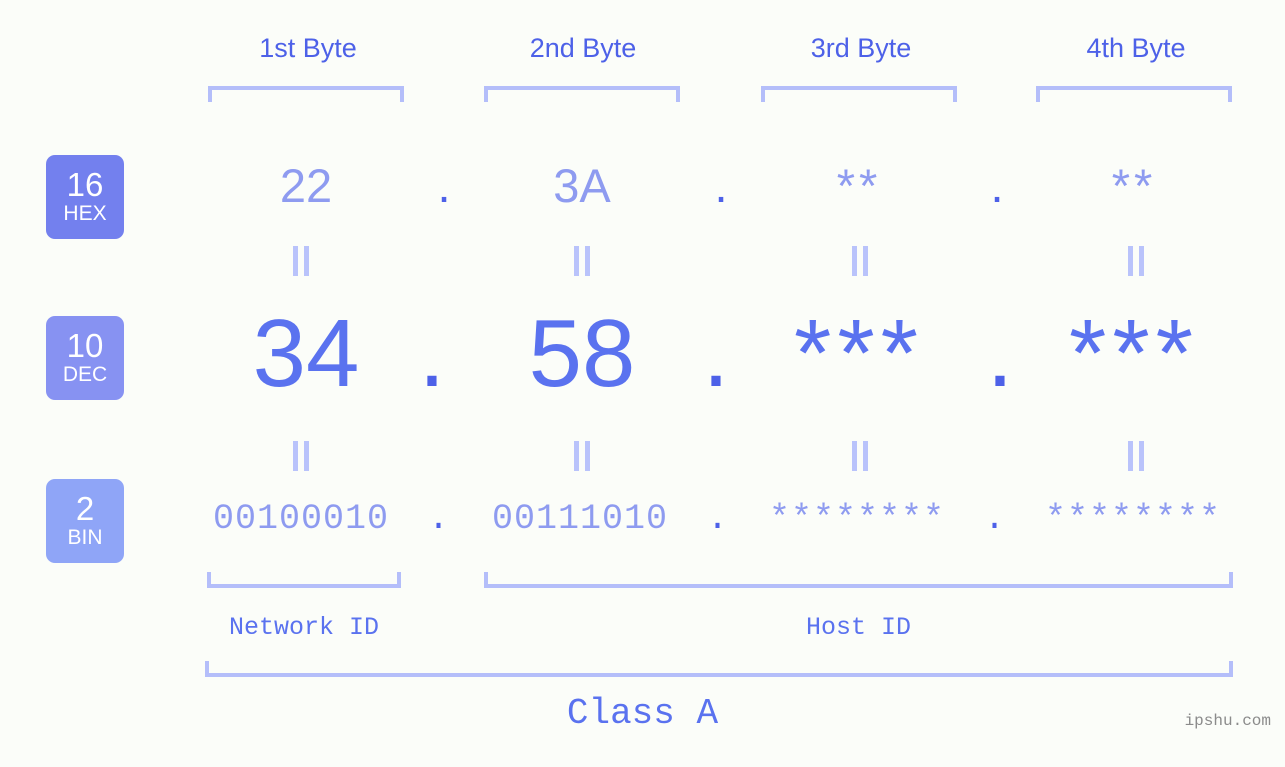  What do you see at coordinates (861, 48) in the screenshot?
I see `byte-column-label-3: 3rd Byte` at bounding box center [861, 48].